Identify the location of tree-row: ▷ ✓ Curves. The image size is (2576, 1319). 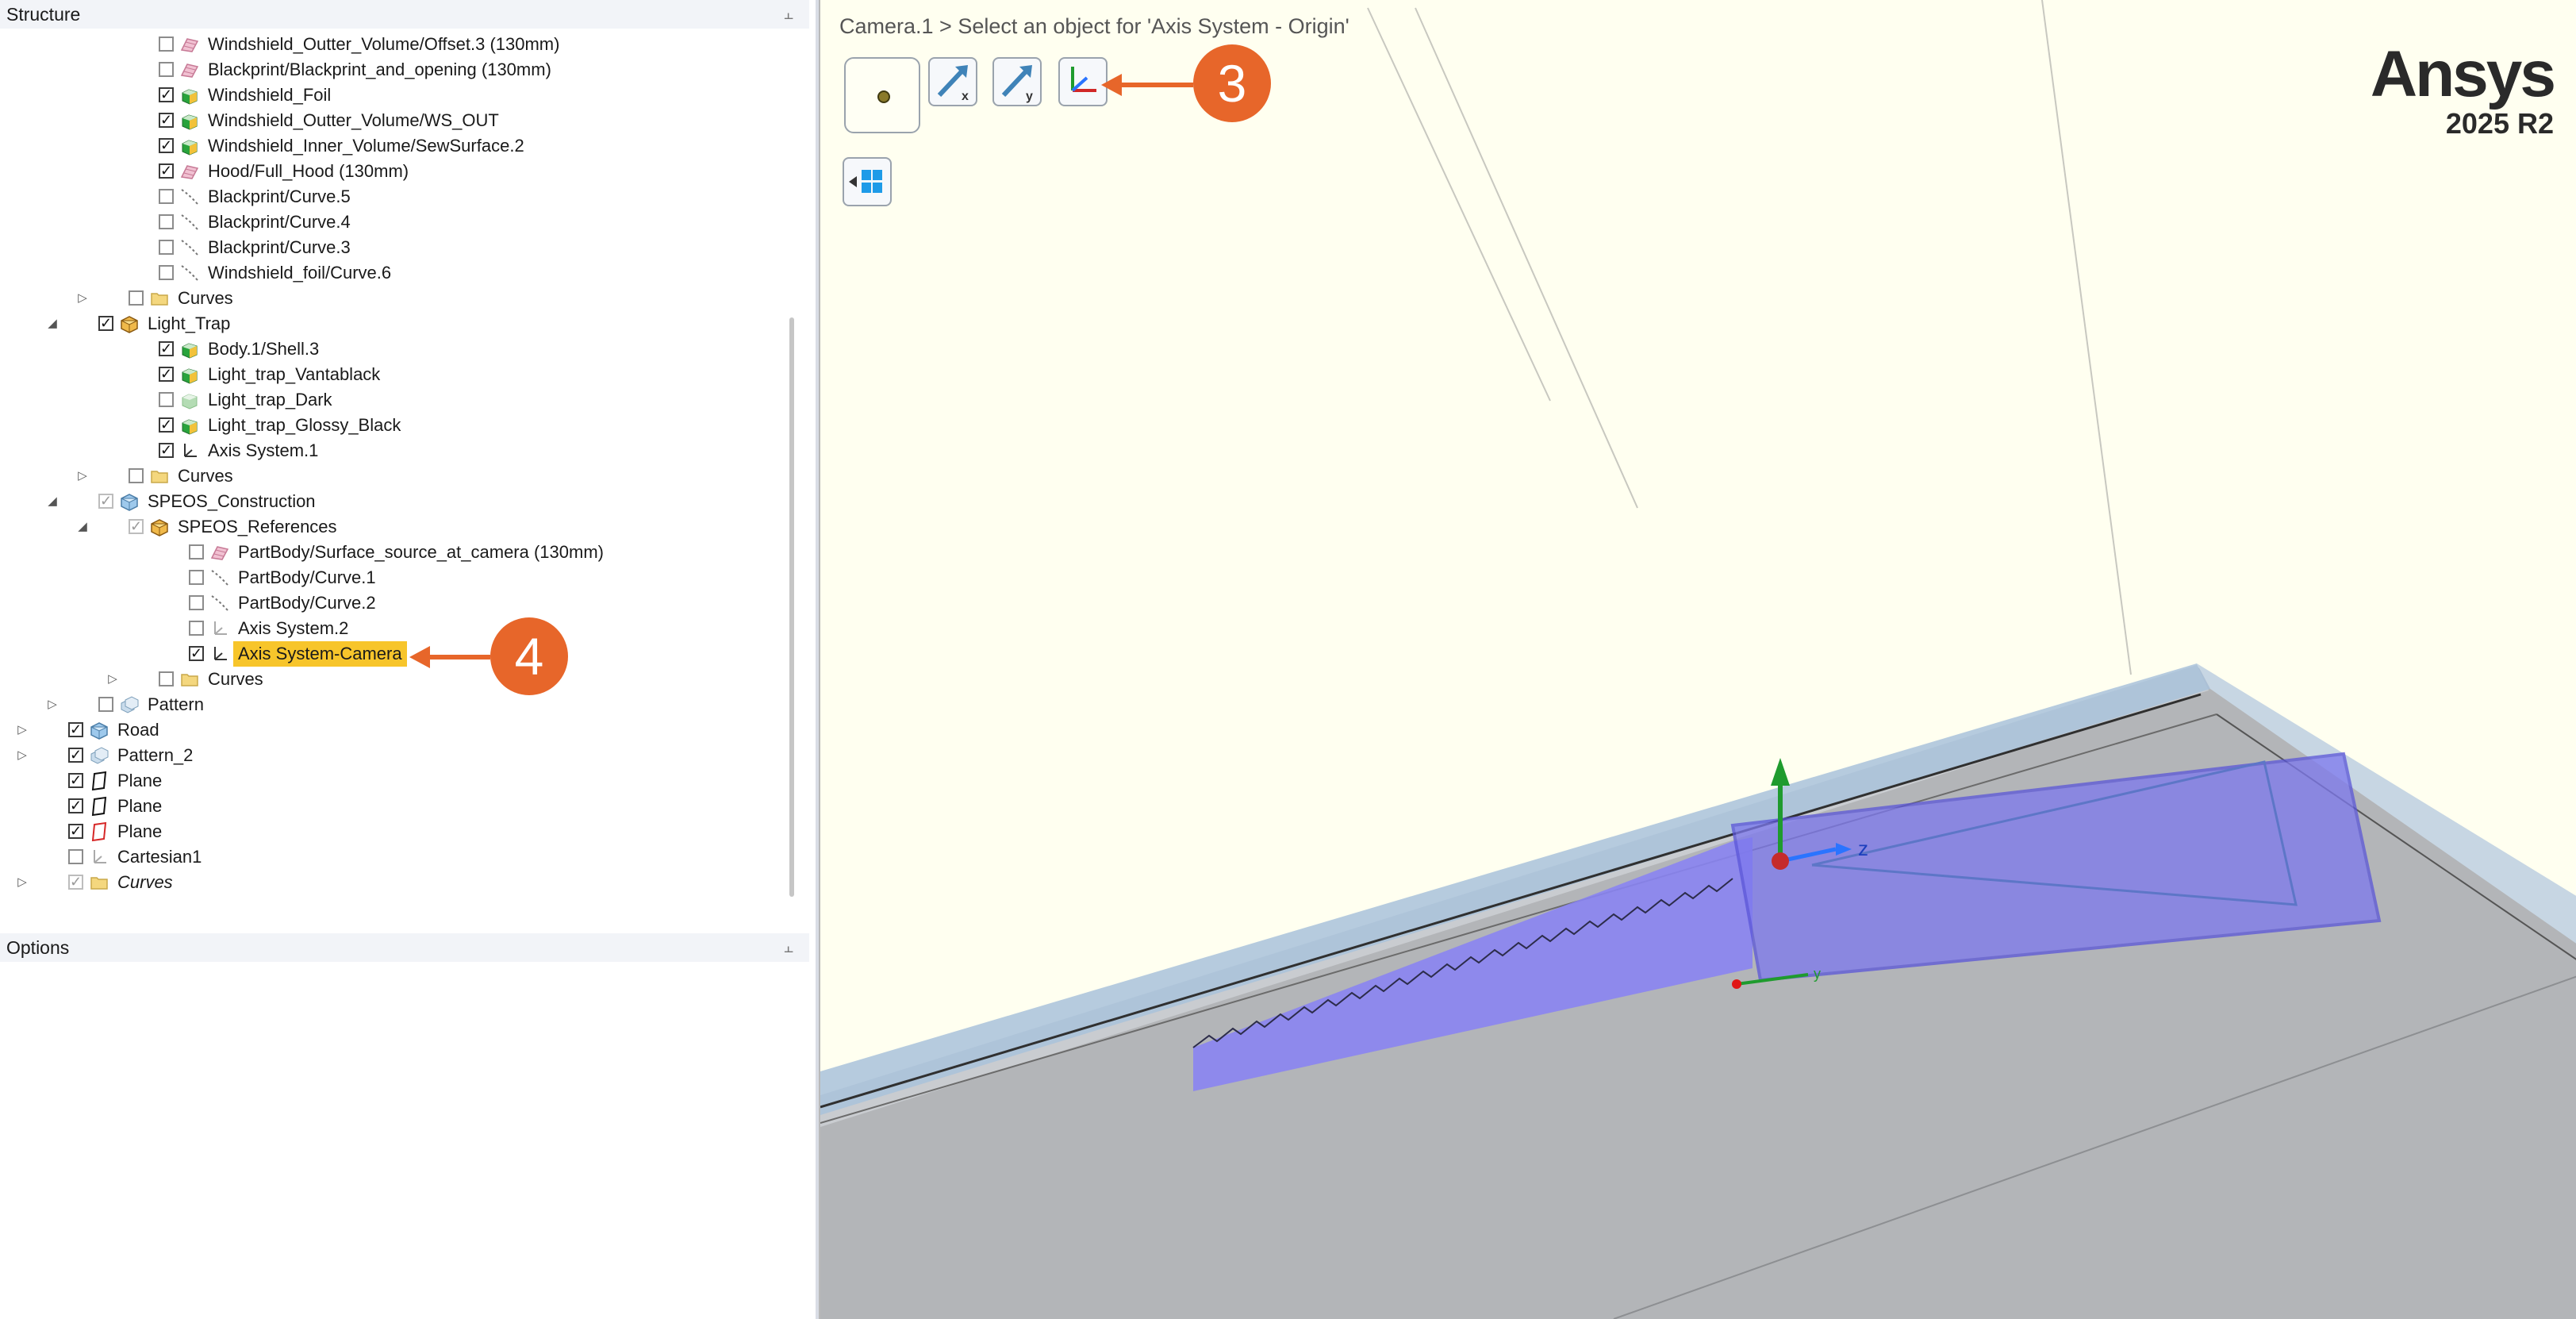
(388, 883).